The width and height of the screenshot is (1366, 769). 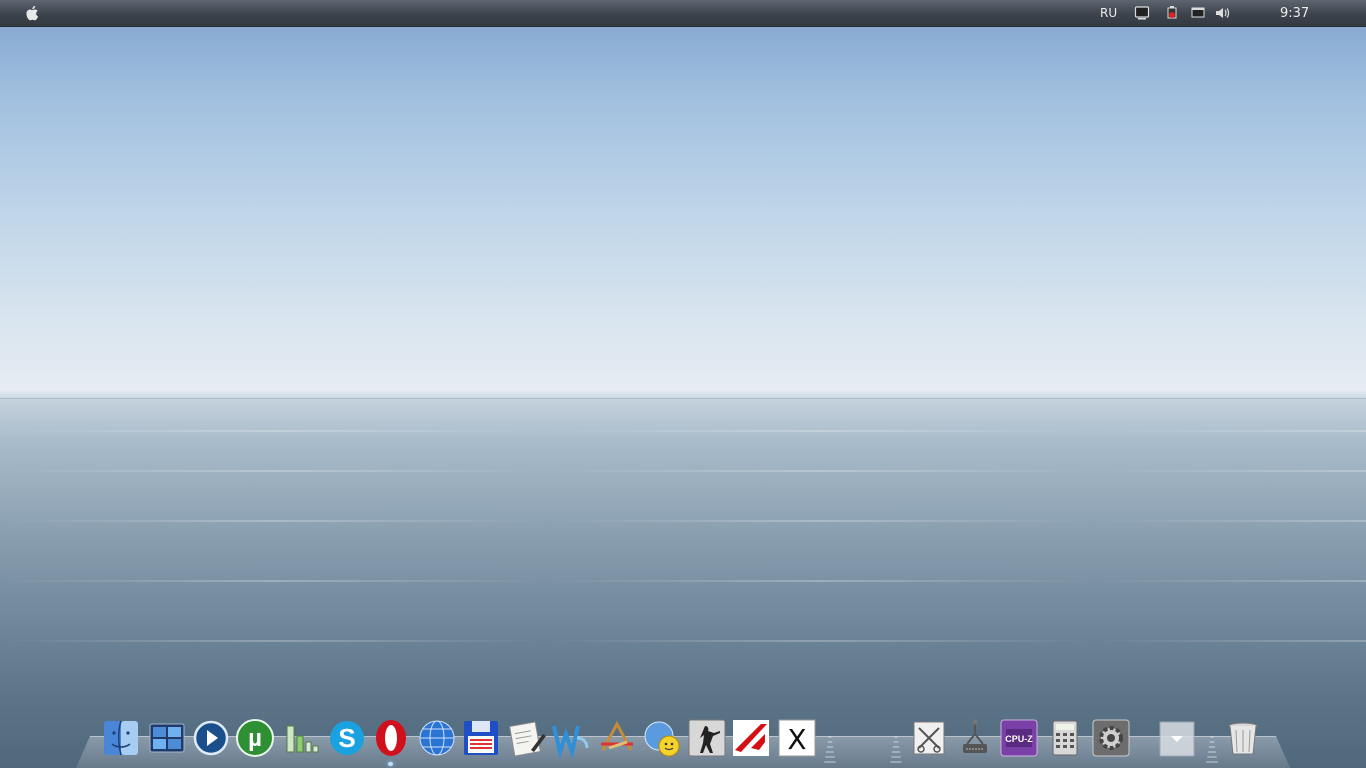 I want to click on app-store-icon, so click(x=617, y=738).